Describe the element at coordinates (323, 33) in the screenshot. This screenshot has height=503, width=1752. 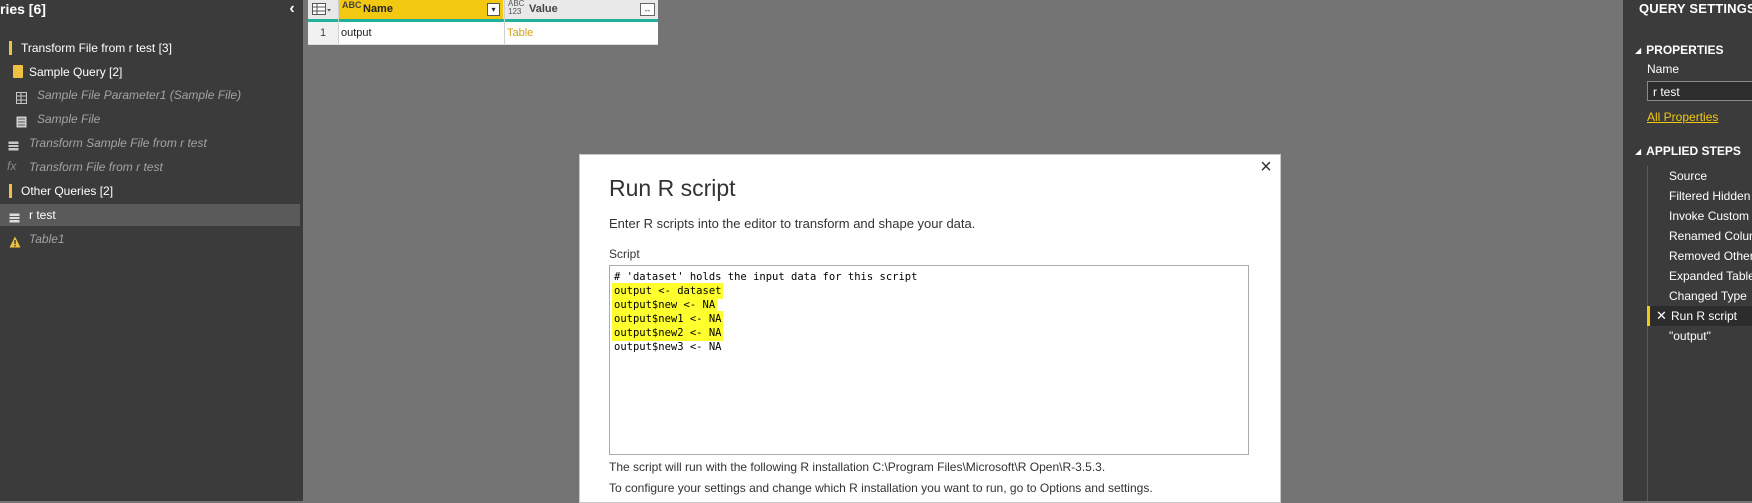
I see `row-number: 1` at that location.